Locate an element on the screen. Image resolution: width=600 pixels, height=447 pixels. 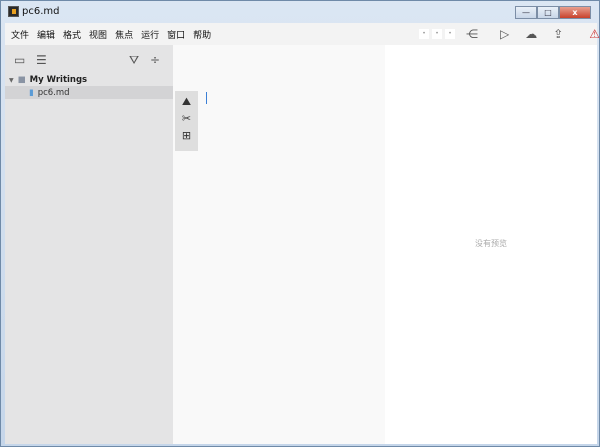
maximize-button: □ is located at coordinates (548, 12).